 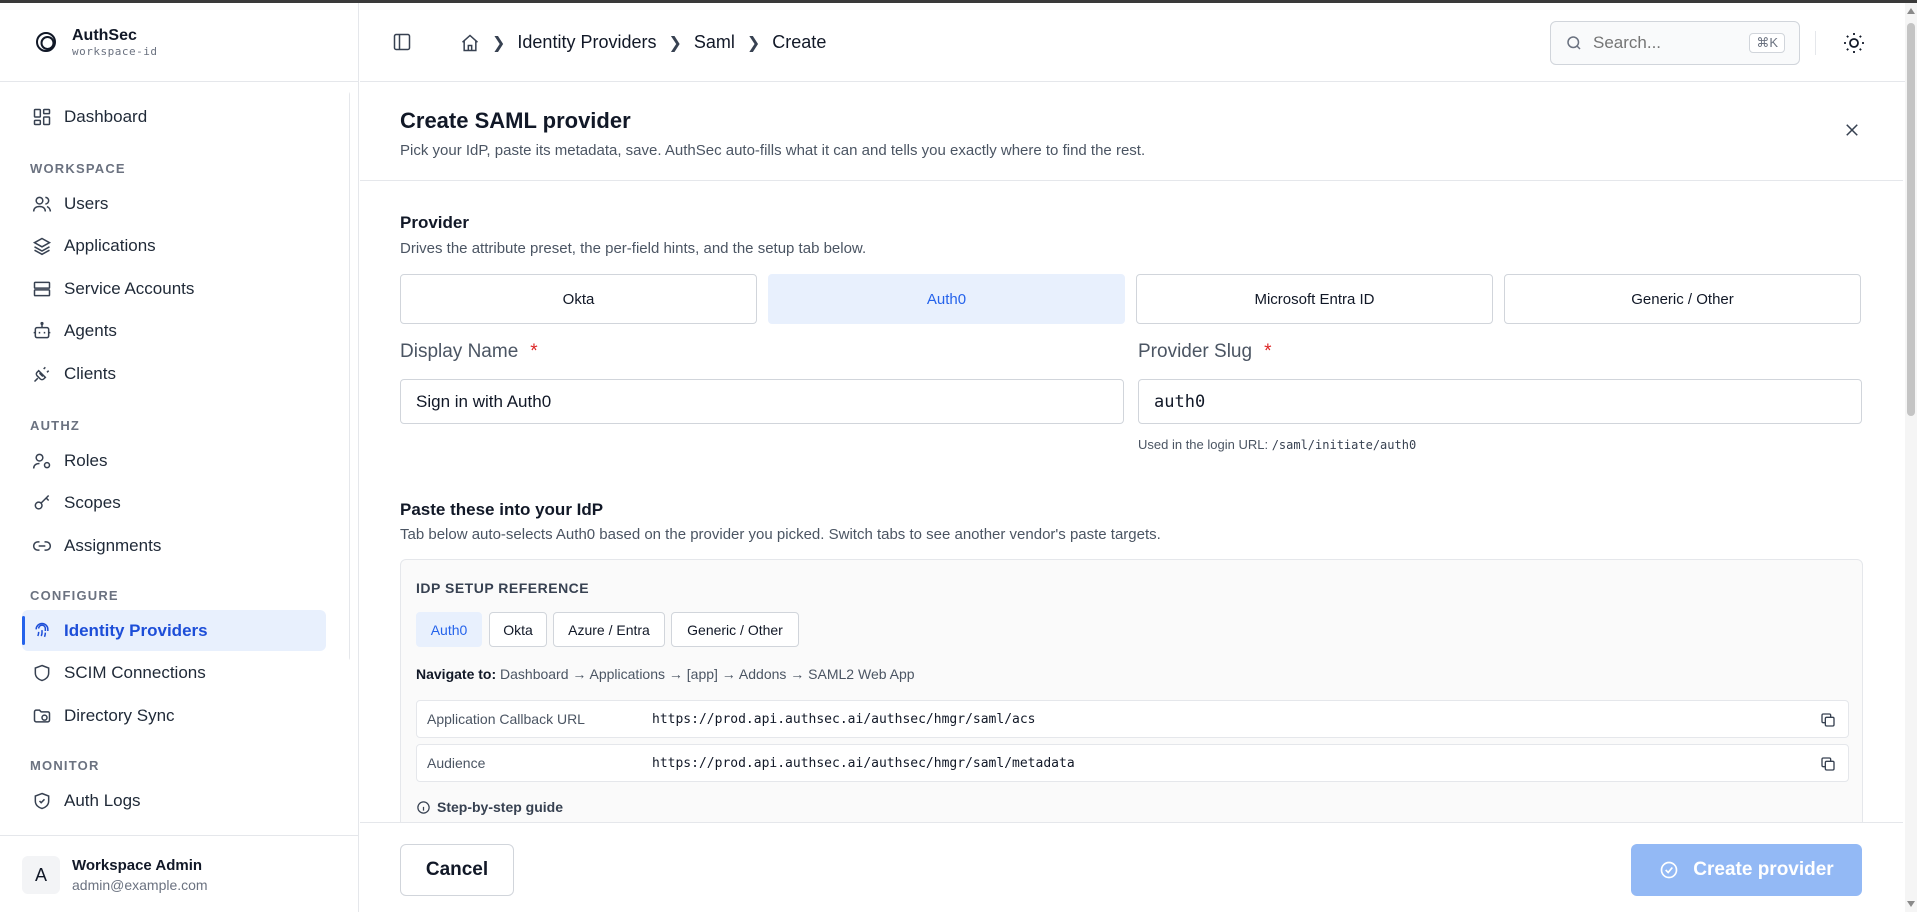 I want to click on provider-option-entra: Microsoft Entra ID, so click(x=1314, y=299).